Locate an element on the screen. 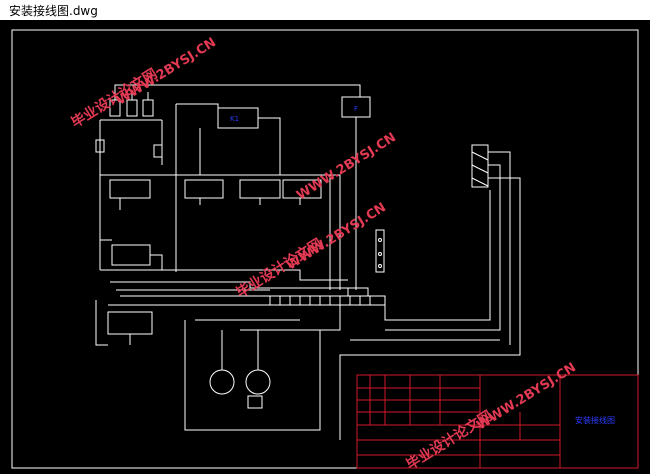 The image size is (650, 474). relay-middle is located at coordinates (131, 254).